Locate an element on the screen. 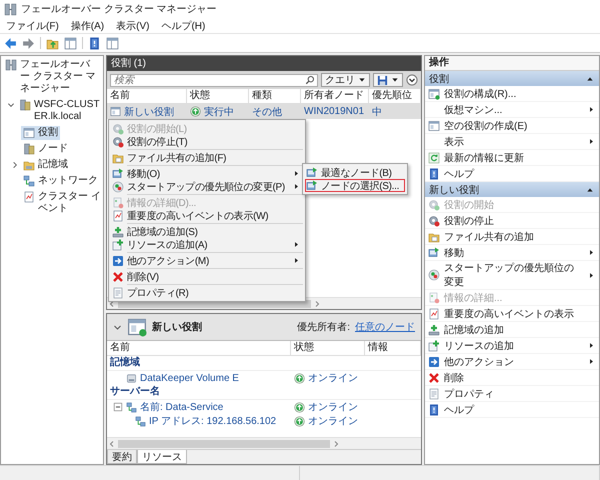 The height and width of the screenshot is (480, 600). section-header: 新しい役割 is located at coordinates (512, 189).